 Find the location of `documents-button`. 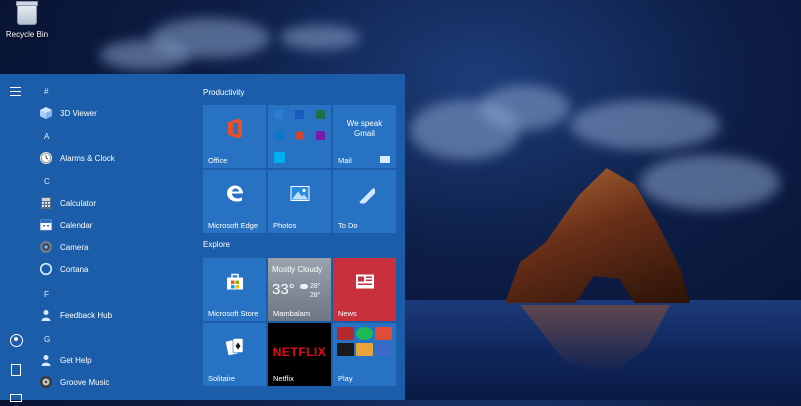

documents-button is located at coordinates (16, 370).